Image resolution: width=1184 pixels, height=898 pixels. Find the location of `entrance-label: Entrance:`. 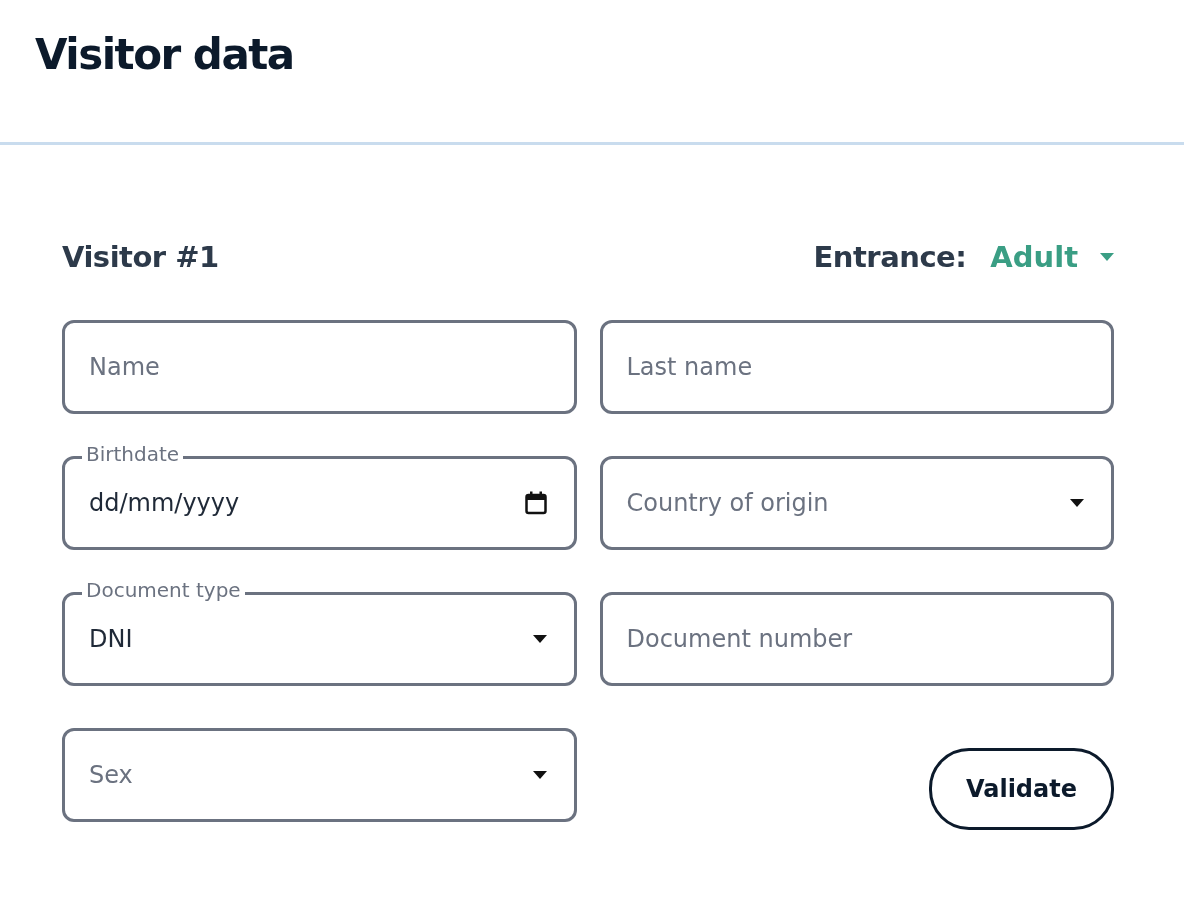

entrance-label: Entrance: is located at coordinates (890, 257).